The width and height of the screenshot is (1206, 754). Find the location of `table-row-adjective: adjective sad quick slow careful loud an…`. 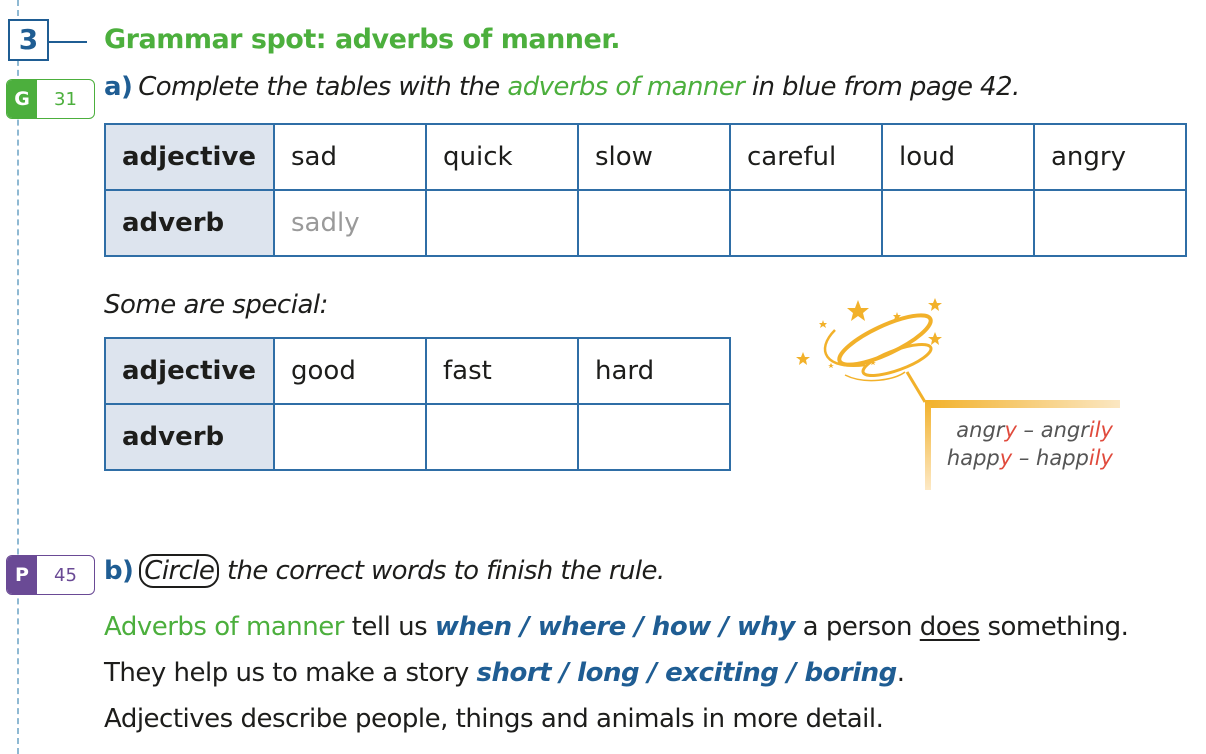

table-row-adjective: adjective sad quick slow careful loud an… is located at coordinates (645, 157).